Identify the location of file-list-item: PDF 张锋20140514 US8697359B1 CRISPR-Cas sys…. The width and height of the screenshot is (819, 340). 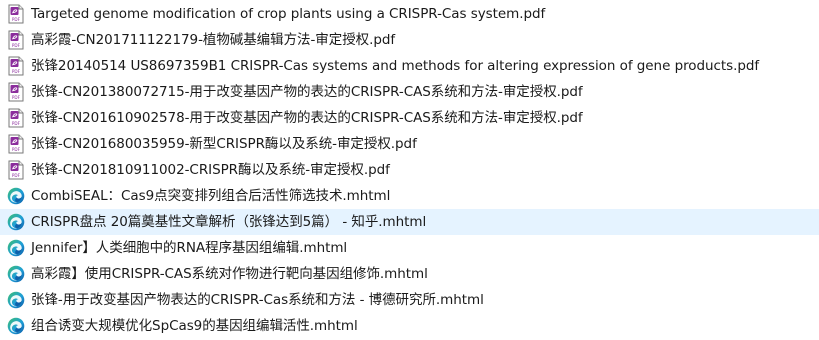
(409, 66).